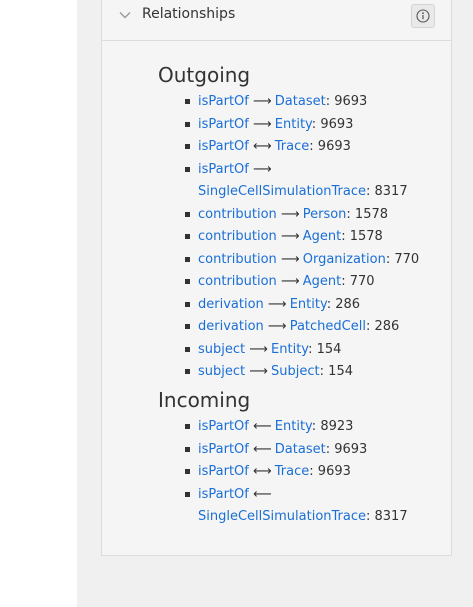 This screenshot has height=607, width=473. I want to click on list-item: isPartOf ⟶ Dataset: 9693, so click(311, 102).